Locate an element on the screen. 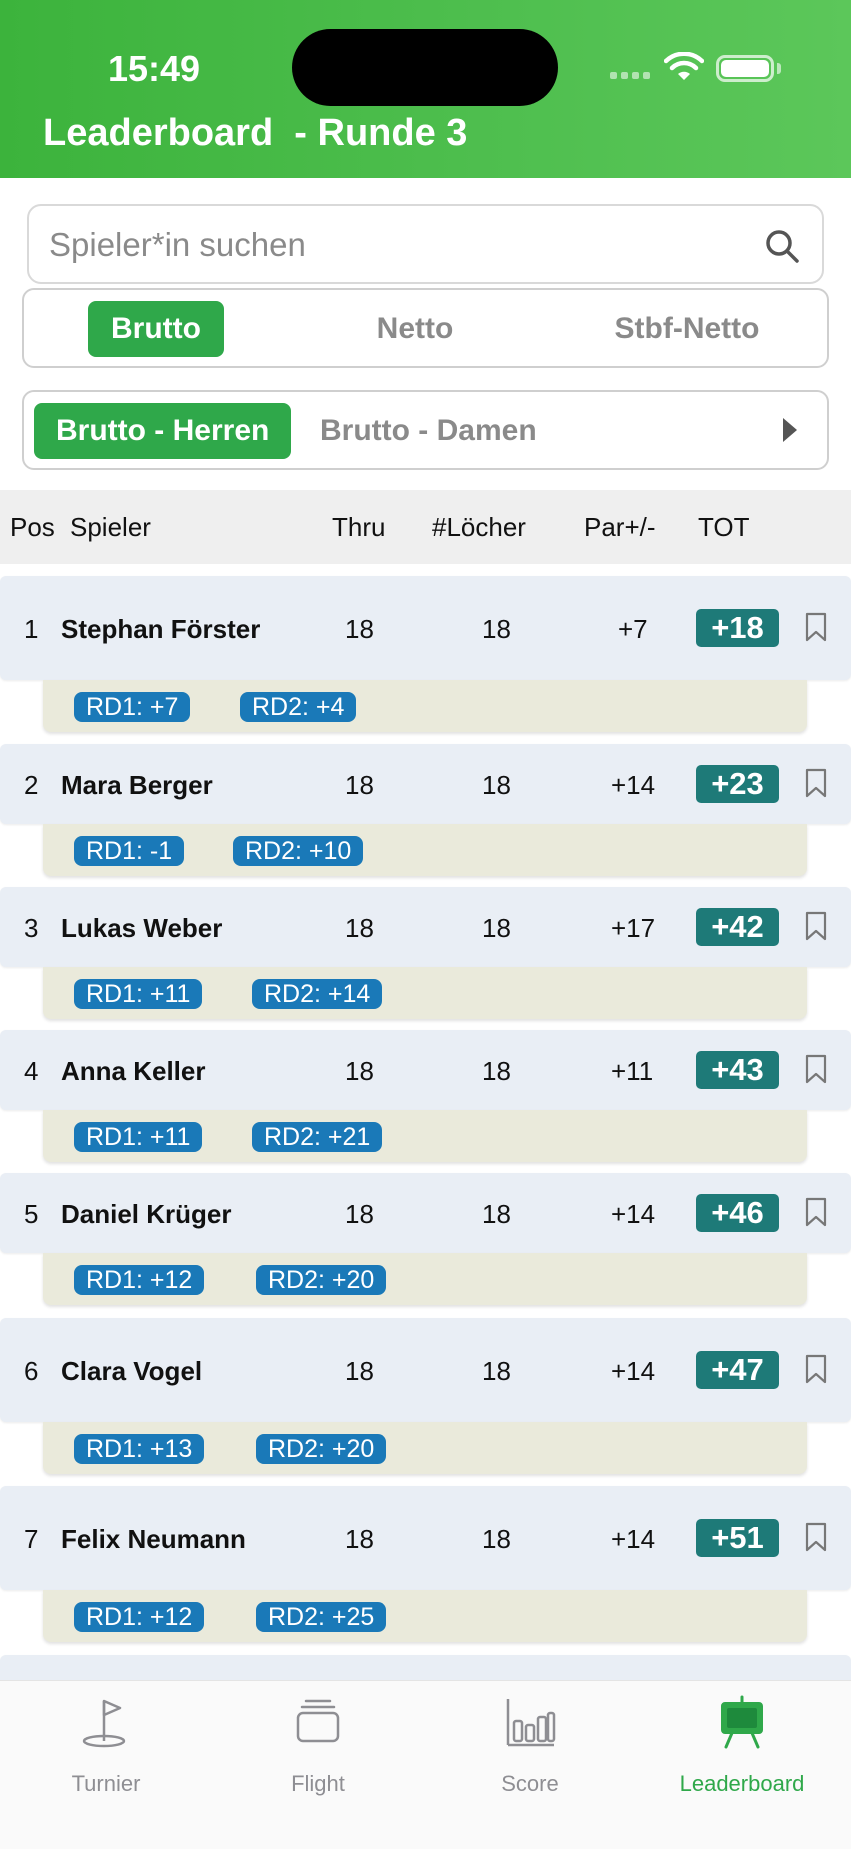  row-position: 7 is located at coordinates (31, 1539).